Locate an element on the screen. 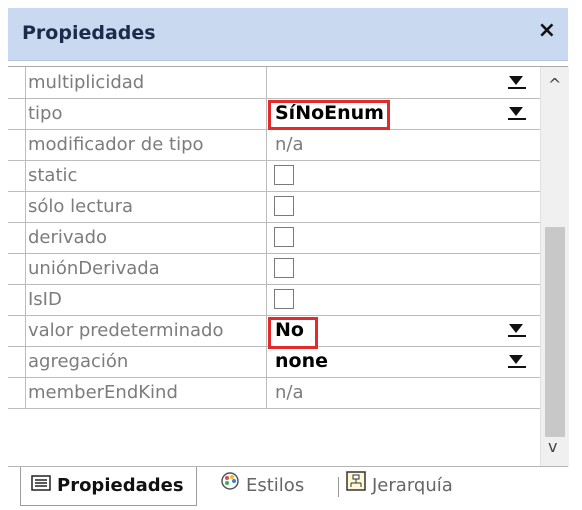  tab-label: Propiedades is located at coordinates (120, 485).